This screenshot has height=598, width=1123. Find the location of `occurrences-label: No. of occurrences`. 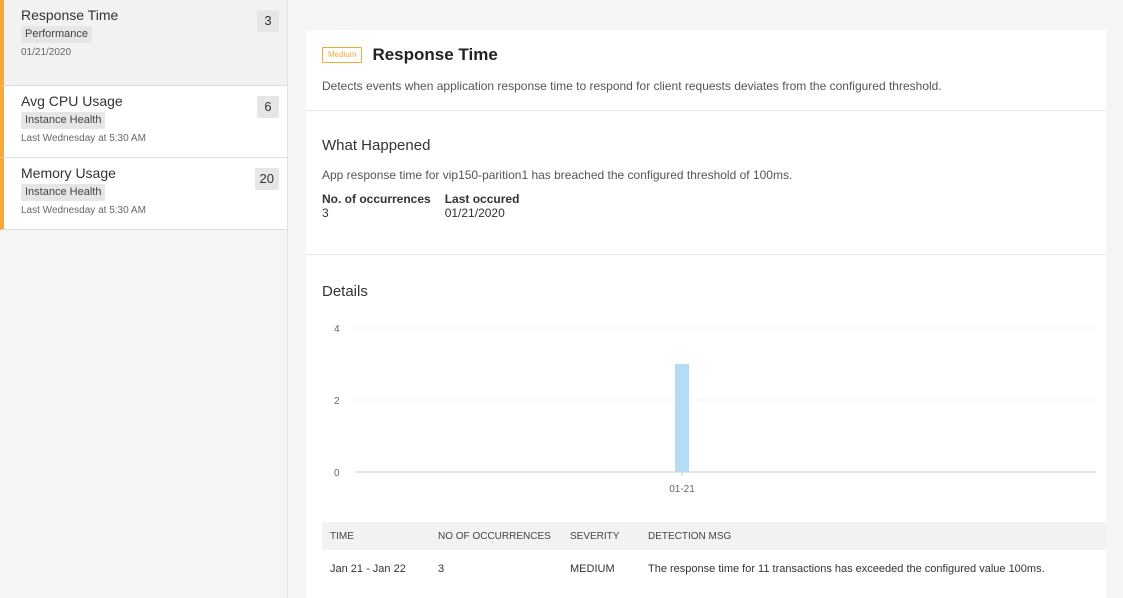

occurrences-label: No. of occurrences is located at coordinates (376, 199).